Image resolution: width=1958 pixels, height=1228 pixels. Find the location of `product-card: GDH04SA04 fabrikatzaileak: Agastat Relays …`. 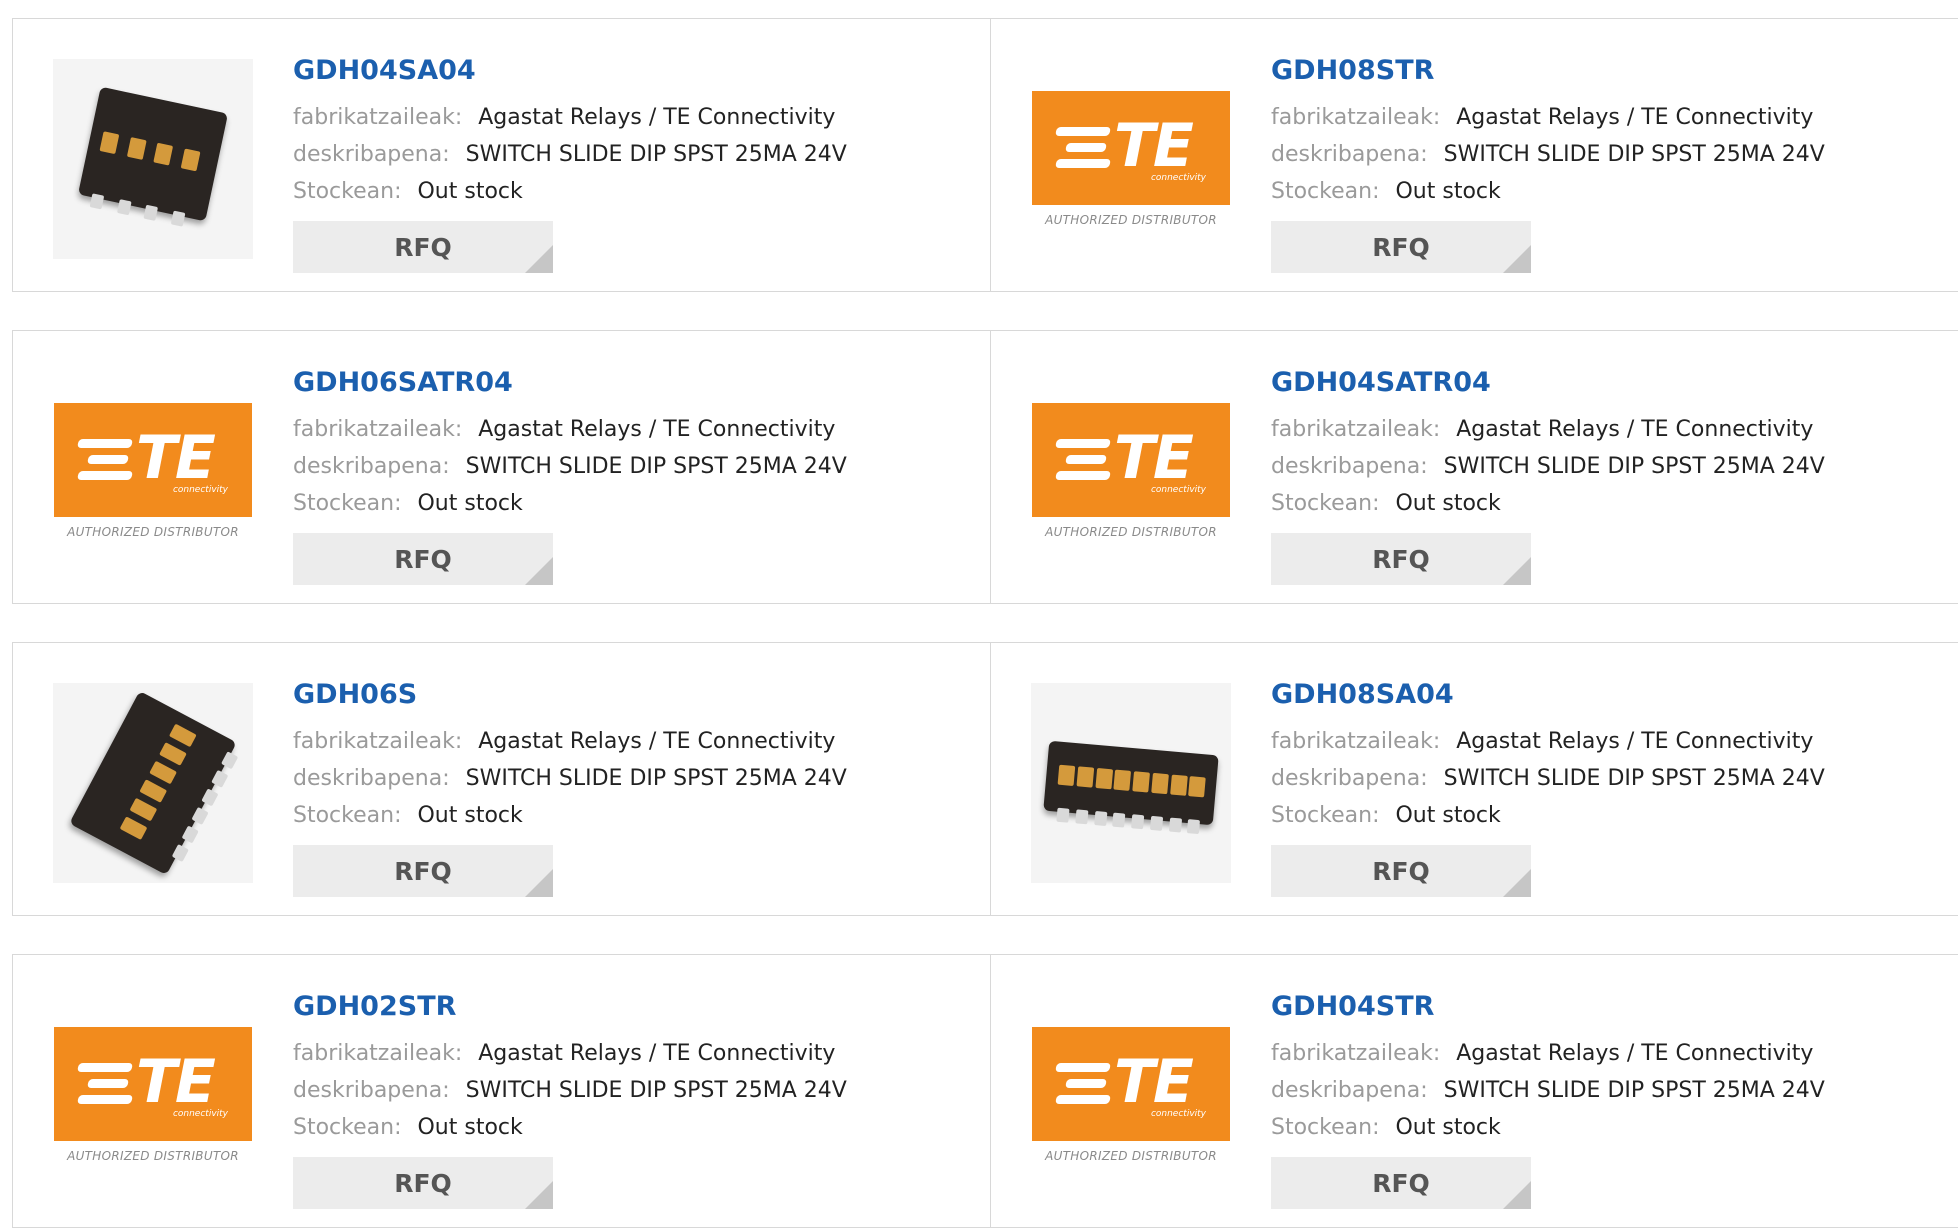

product-card: GDH04SA04 fabrikatzaileak: Agastat Relays … is located at coordinates (493, 155).